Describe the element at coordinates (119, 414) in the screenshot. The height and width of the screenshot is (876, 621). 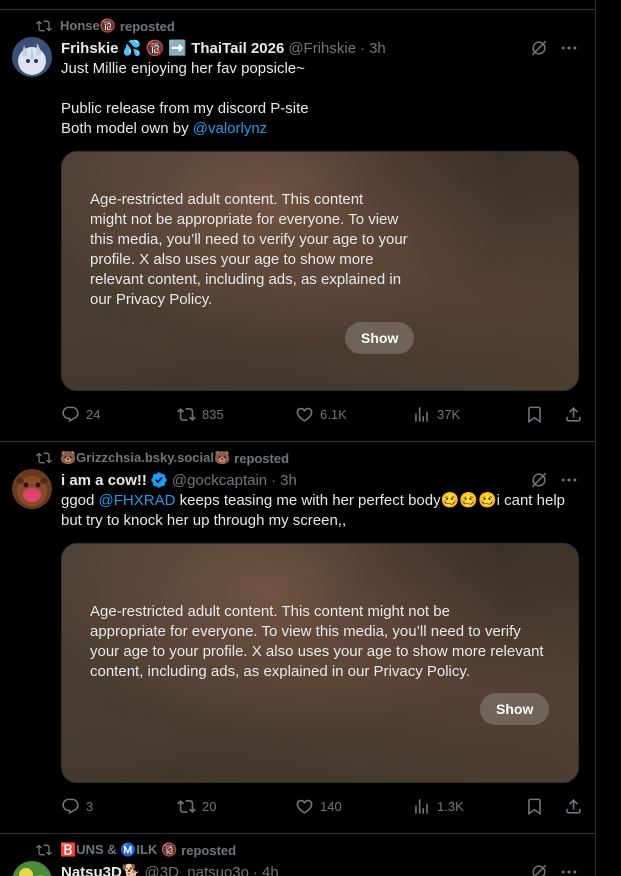
I see `reply-button: 24` at that location.